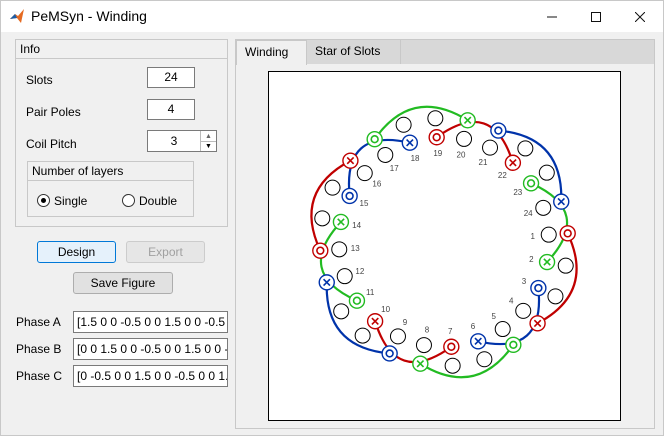  I want to click on maximize-button, so click(596, 16).